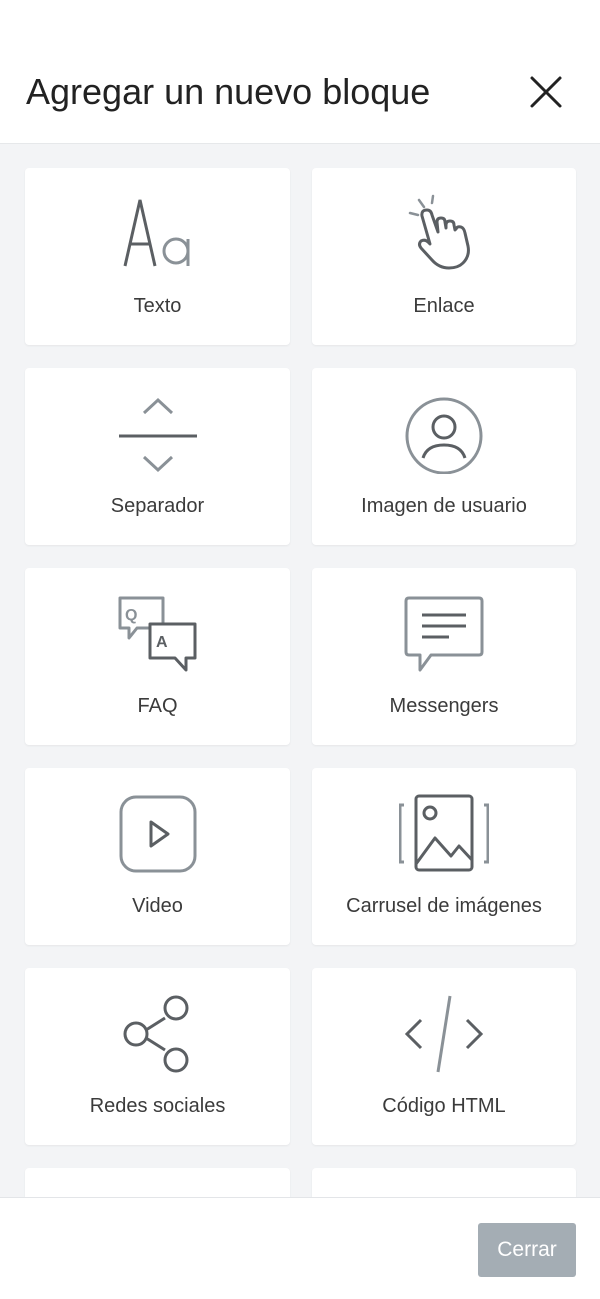 Image resolution: width=600 pixels, height=1299 pixels. I want to click on modal-header: Agregar un nuevo bloque, so click(300, 72).